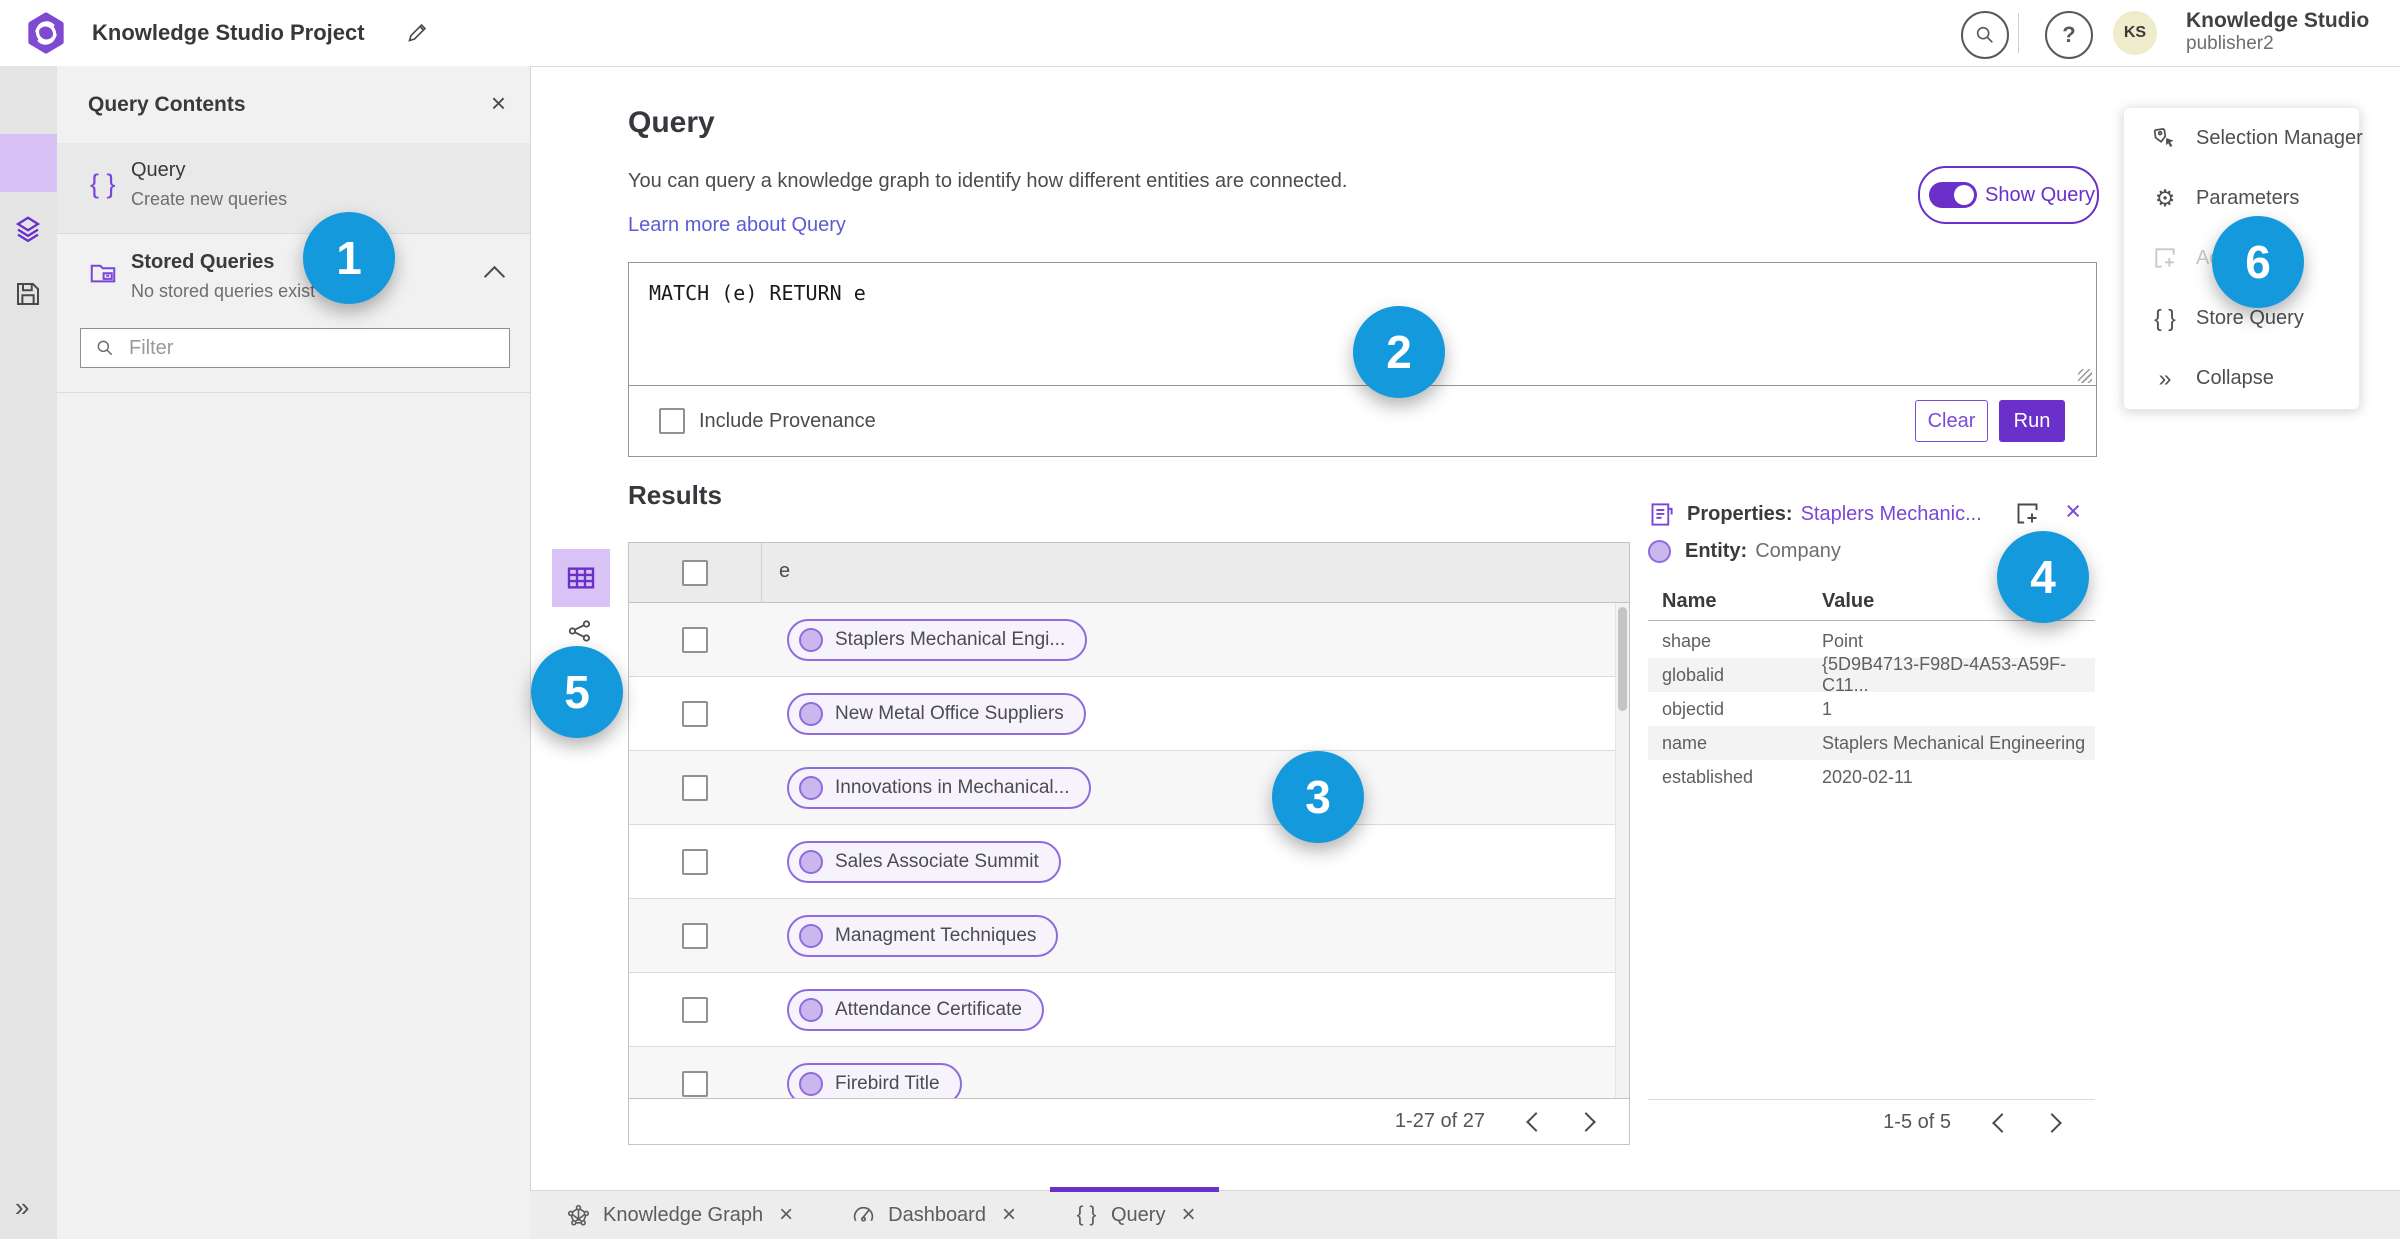 The height and width of the screenshot is (1239, 2400). I want to click on edit-title-icon, so click(417, 33).